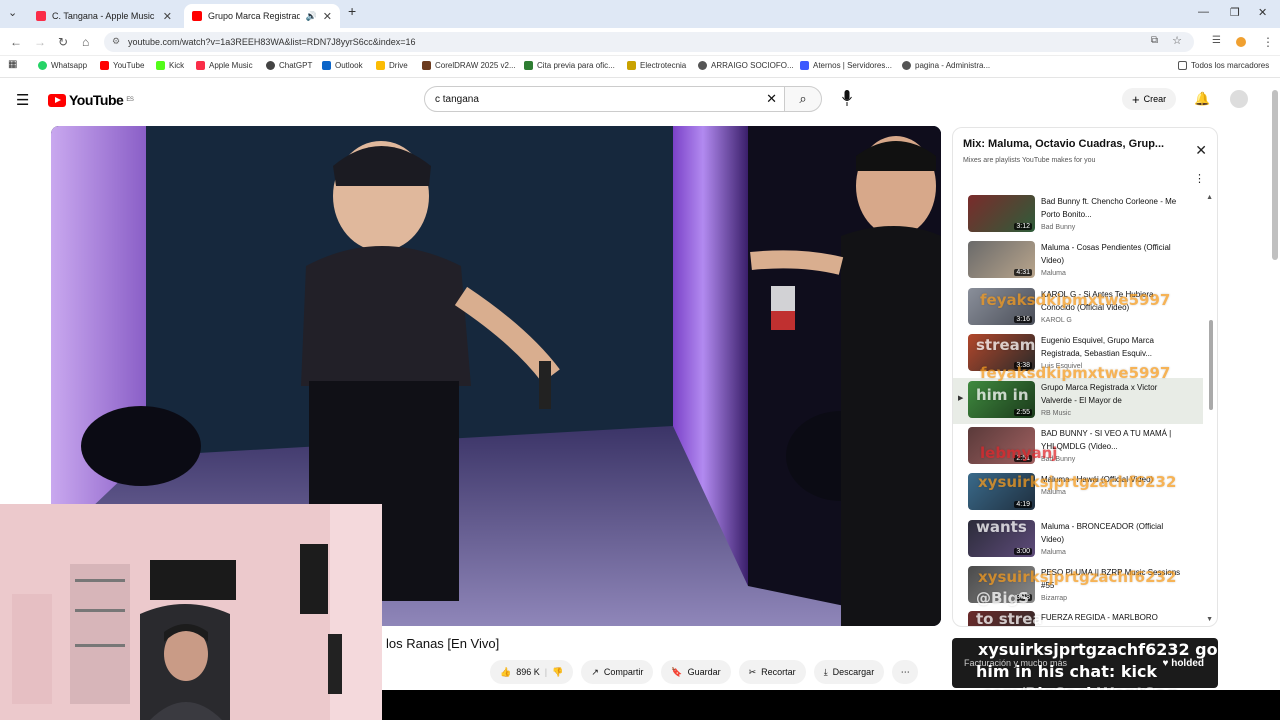  What do you see at coordinates (1262, 12) in the screenshot?
I see `close-window-icon: ✕` at bounding box center [1262, 12].